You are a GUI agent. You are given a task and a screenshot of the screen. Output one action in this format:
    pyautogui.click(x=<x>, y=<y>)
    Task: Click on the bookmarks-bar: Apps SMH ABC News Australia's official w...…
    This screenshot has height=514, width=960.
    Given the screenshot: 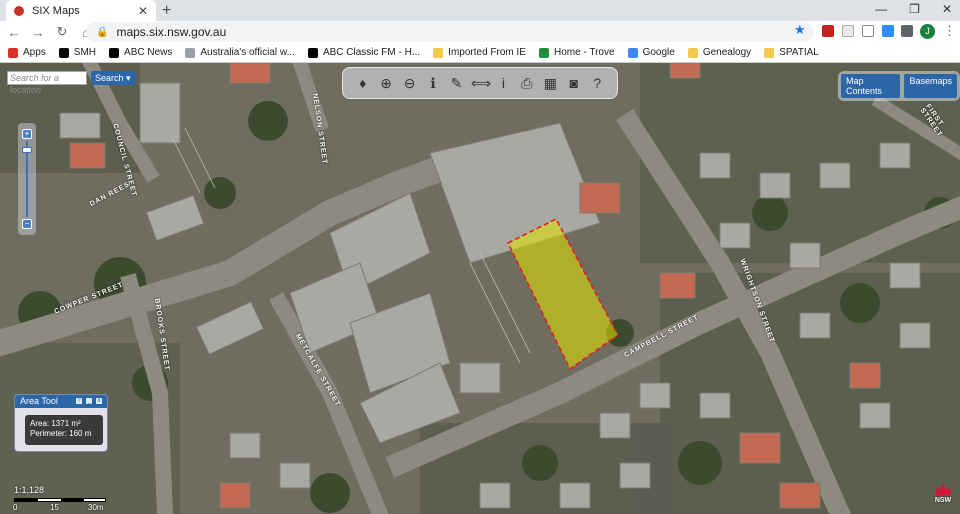 What is the action you would take?
    pyautogui.click(x=480, y=53)
    